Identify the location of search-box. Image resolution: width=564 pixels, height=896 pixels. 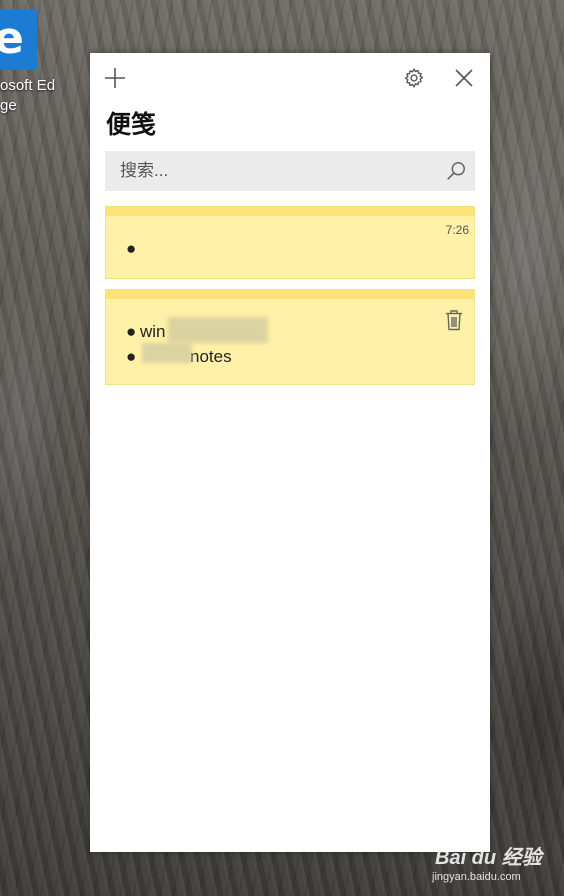
(290, 171).